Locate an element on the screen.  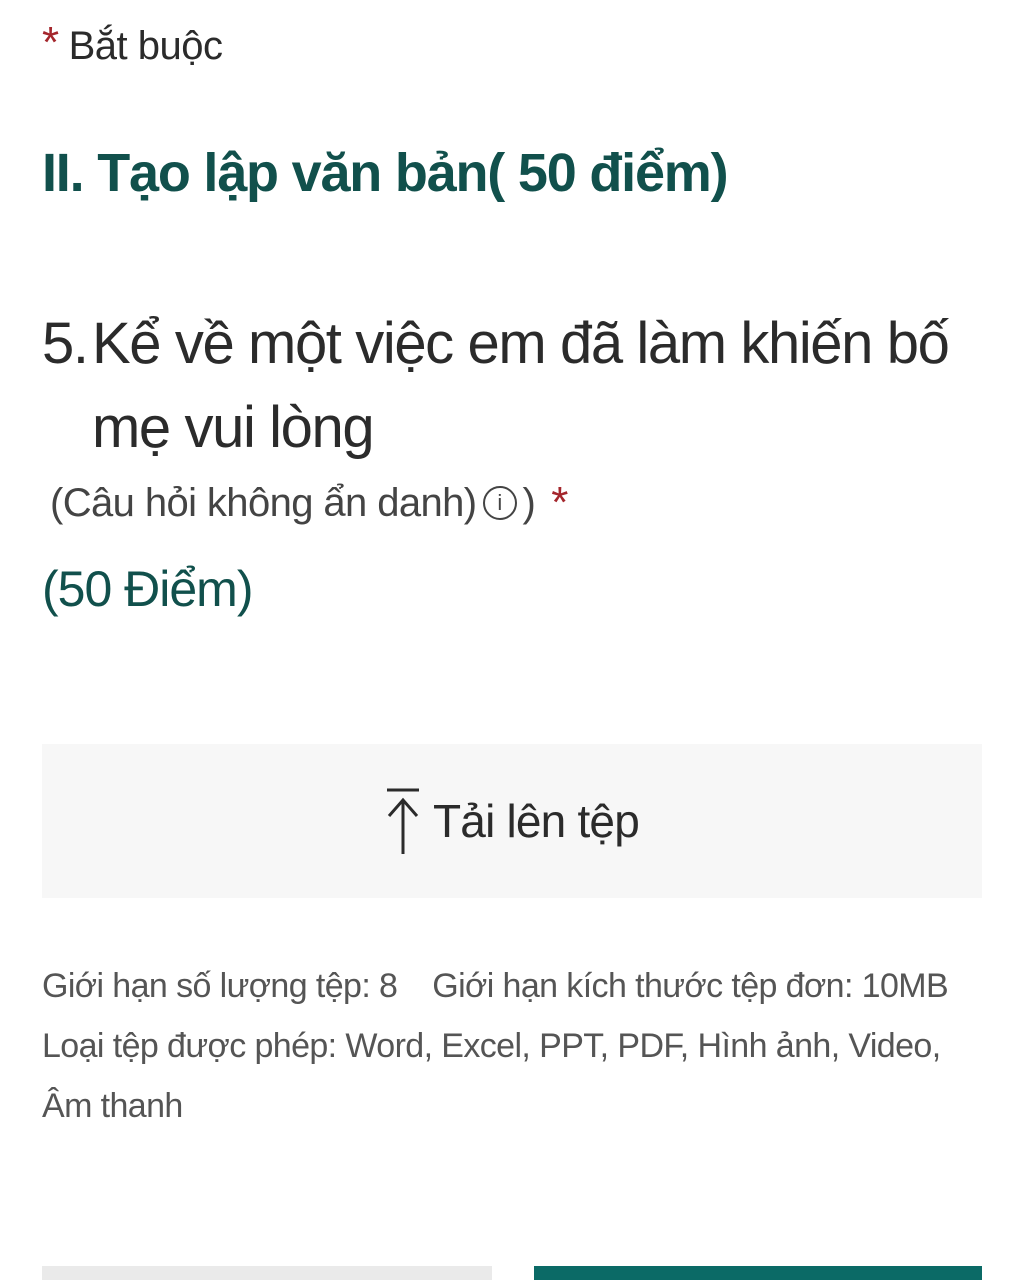
upload-arrow-icon is located at coordinates (403, 821).